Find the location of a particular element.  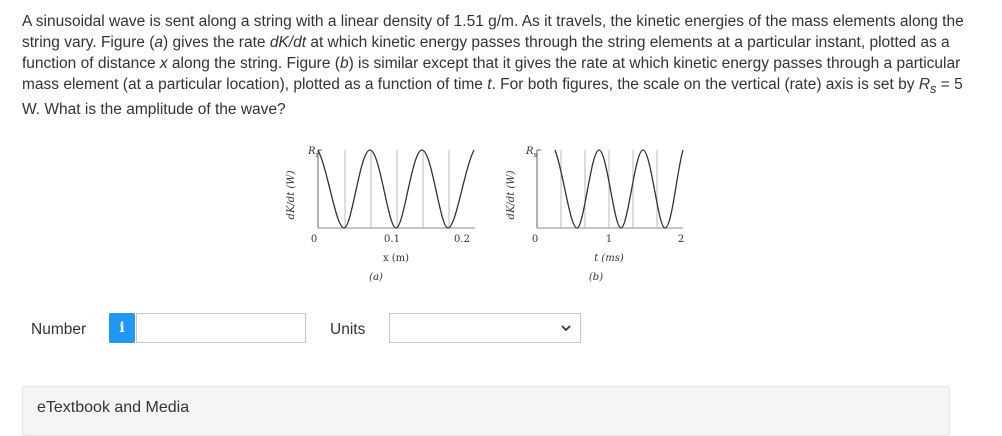

figure-b-xlabel: t (ms) is located at coordinates (609, 258).